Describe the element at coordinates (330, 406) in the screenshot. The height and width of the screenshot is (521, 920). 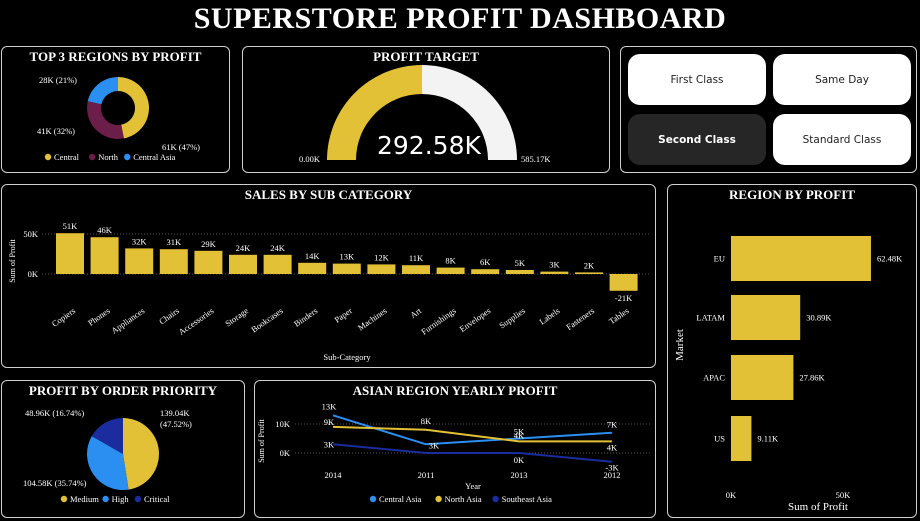
I see `point-label: 13K` at that location.